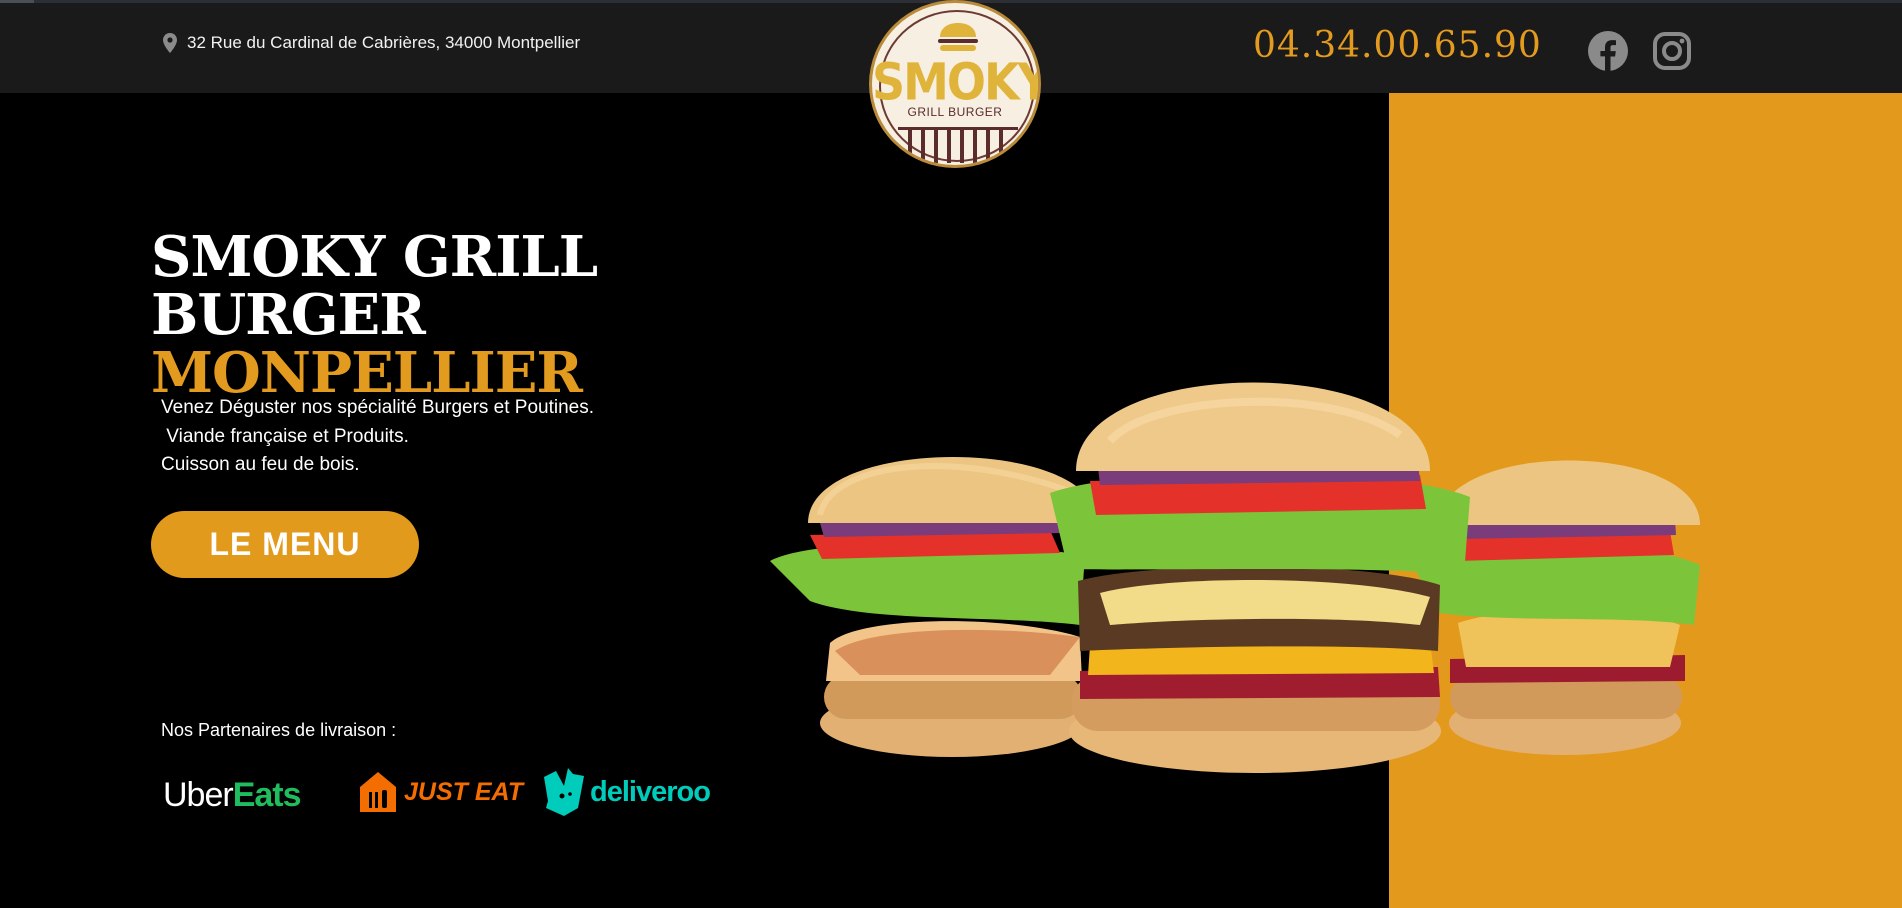  What do you see at coordinates (955, 112) in the screenshot?
I see `logo-subtitle: GRILL BURGER` at bounding box center [955, 112].